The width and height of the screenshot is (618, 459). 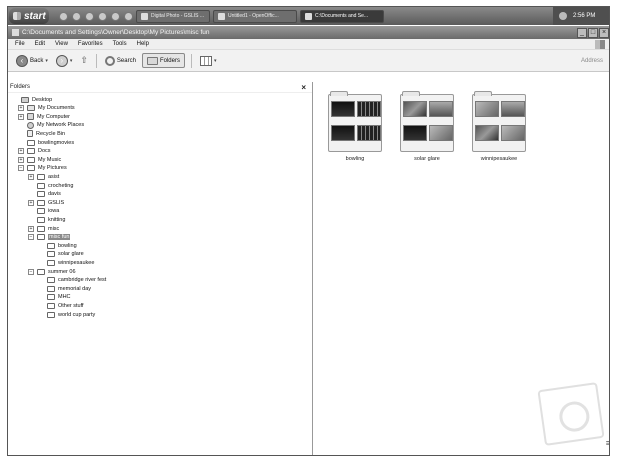 What do you see at coordinates (143, 44) in the screenshot?
I see `menu-help: Help` at bounding box center [143, 44].